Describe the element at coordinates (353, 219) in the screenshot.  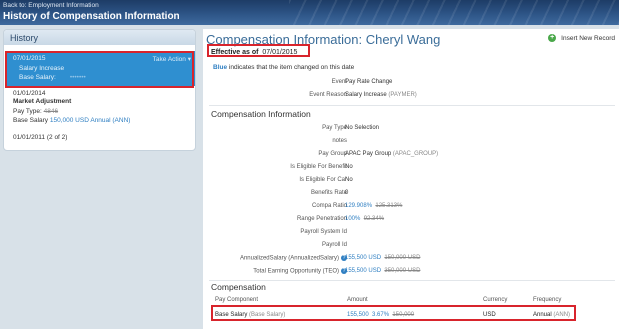
I see `range-penetration-new: 100%` at that location.